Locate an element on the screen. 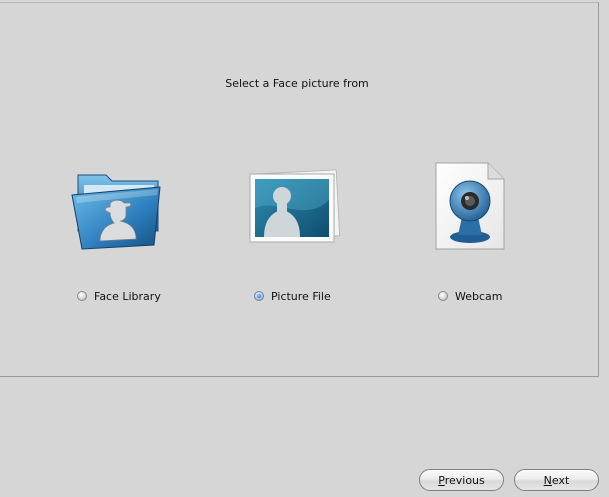  face-library-radio is located at coordinates (82, 296).